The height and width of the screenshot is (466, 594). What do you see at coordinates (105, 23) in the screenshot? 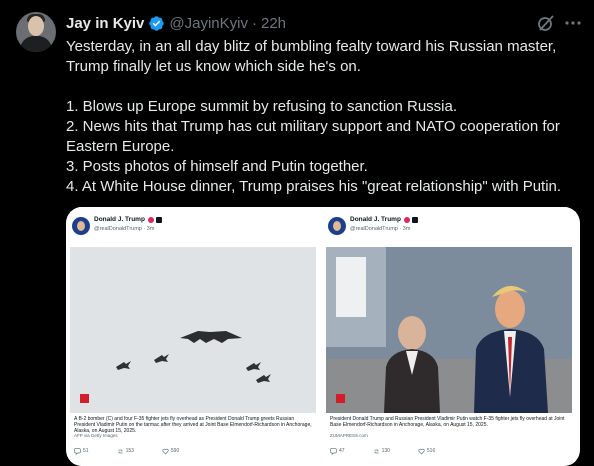
I see `author-name: Jay in Kyiv` at bounding box center [105, 23].